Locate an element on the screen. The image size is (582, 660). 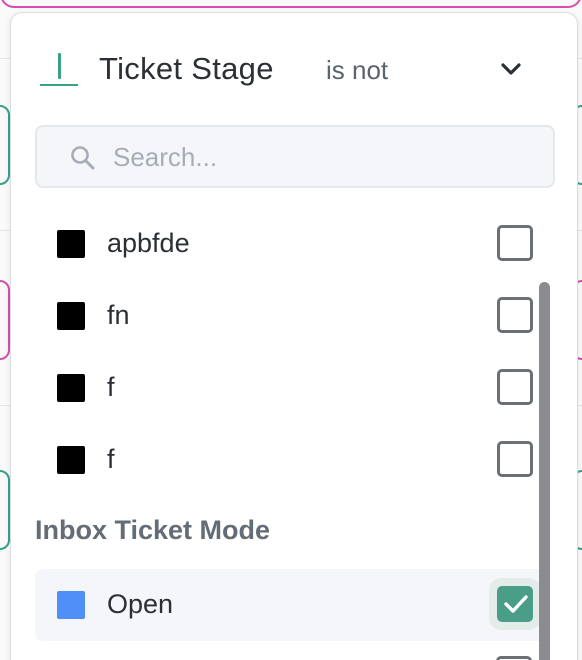
checkmark-icon is located at coordinates (516, 604).